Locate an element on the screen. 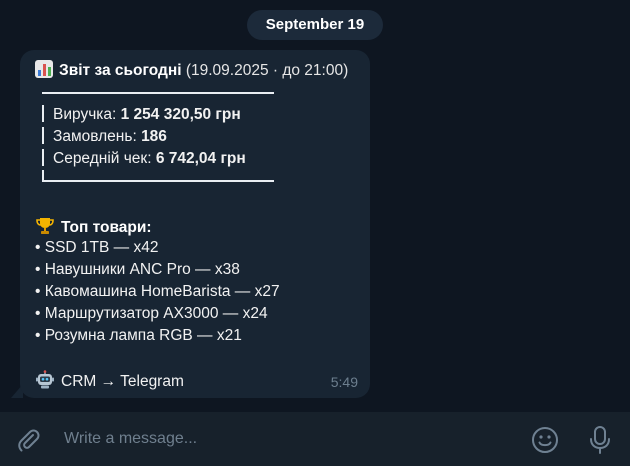 The width and height of the screenshot is (630, 466). top-products-title: Топ товари: is located at coordinates (93, 227).